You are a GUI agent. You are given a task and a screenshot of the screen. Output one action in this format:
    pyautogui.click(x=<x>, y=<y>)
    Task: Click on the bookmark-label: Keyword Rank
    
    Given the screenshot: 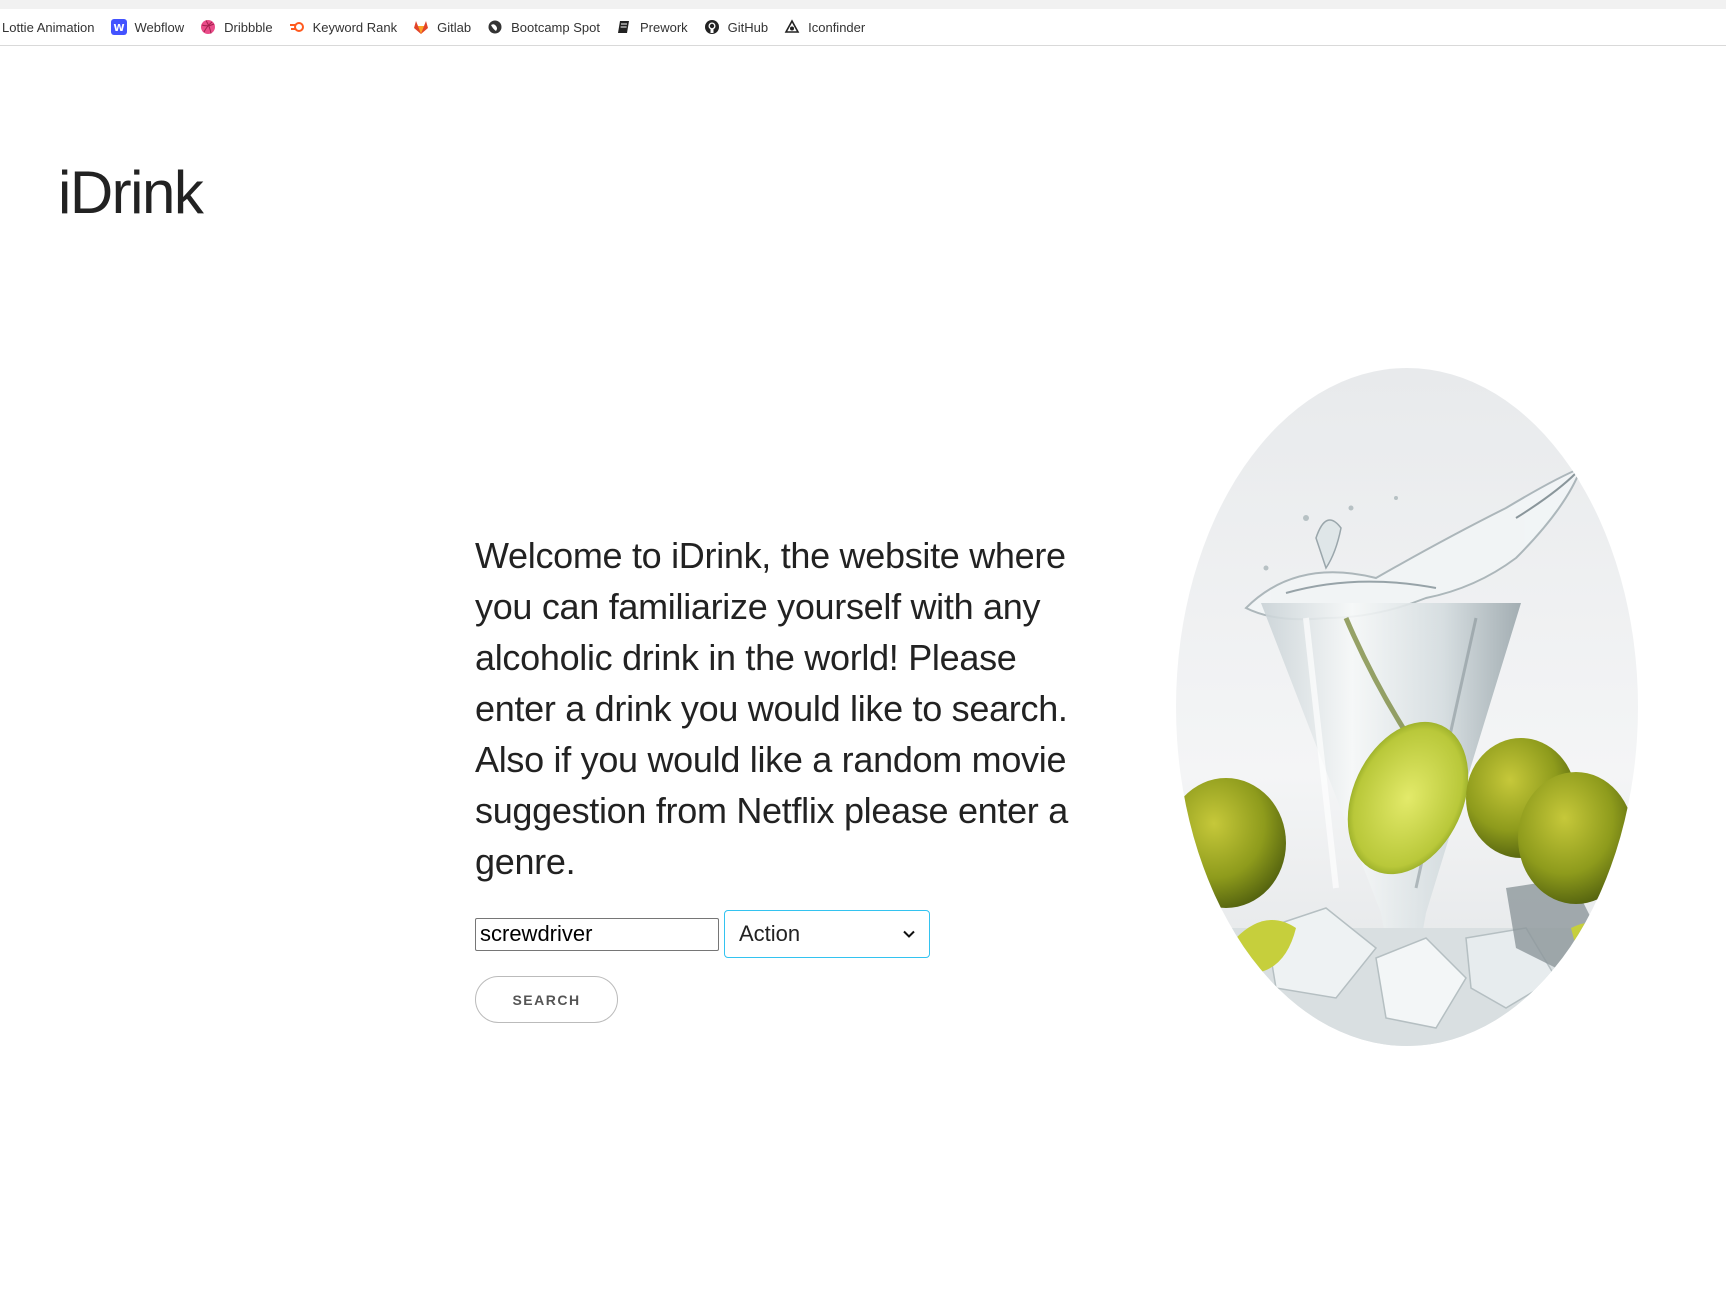 What is the action you would take?
    pyautogui.click(x=355, y=27)
    